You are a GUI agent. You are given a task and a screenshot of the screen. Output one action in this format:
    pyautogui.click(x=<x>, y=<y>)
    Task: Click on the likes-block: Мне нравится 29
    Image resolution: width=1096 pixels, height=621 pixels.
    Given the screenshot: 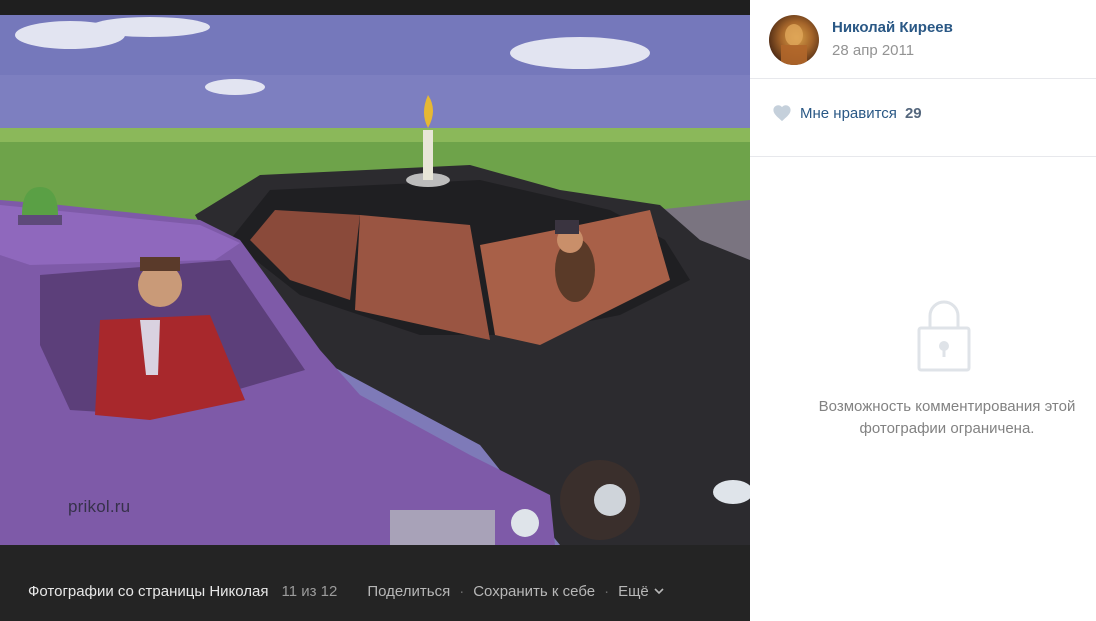 What is the action you would take?
    pyautogui.click(x=923, y=118)
    